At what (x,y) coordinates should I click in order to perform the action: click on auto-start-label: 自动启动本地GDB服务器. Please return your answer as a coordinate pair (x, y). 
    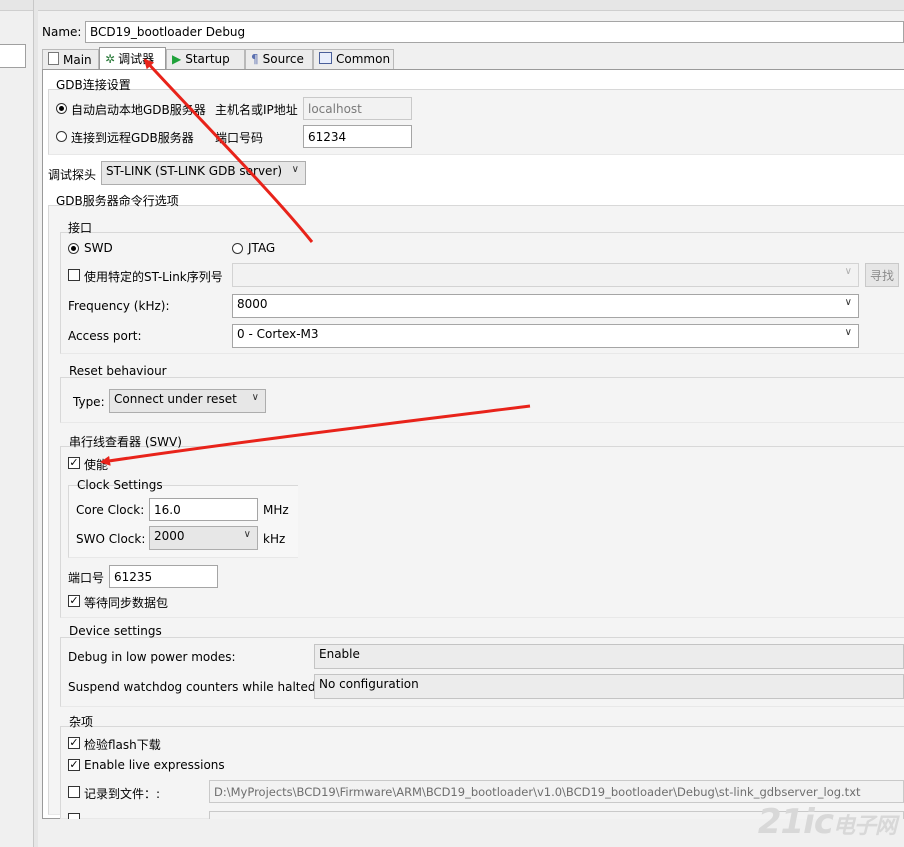
    Looking at the image, I should click on (138, 110).